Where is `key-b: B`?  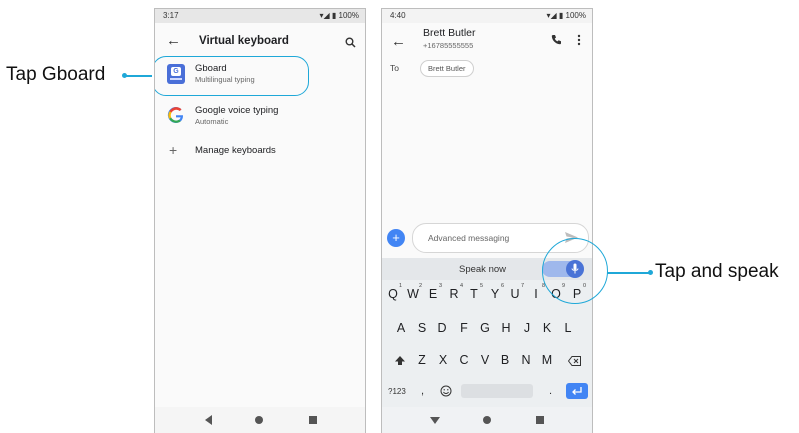 key-b: B is located at coordinates (505, 360).